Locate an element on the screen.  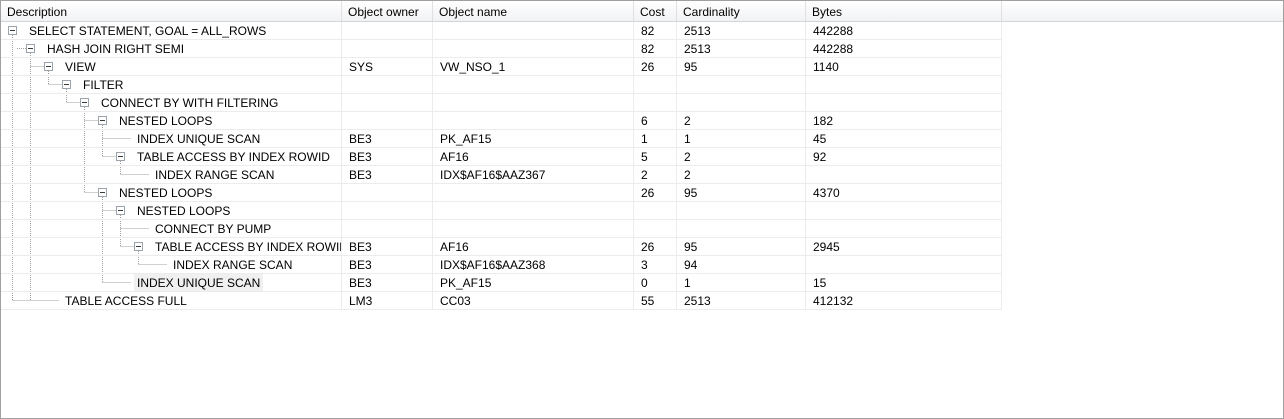
cost-cell: 26 is located at coordinates (655, 247).